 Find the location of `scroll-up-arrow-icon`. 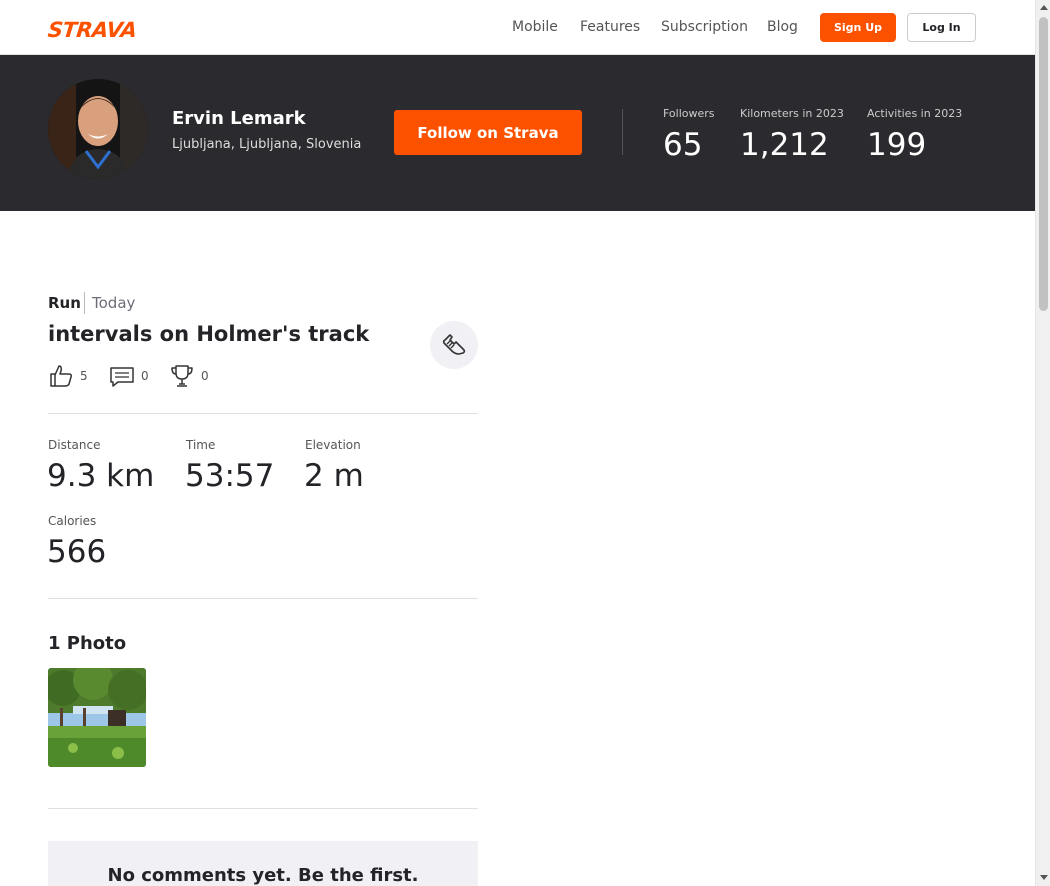

scroll-up-arrow-icon is located at coordinates (1044, 7).